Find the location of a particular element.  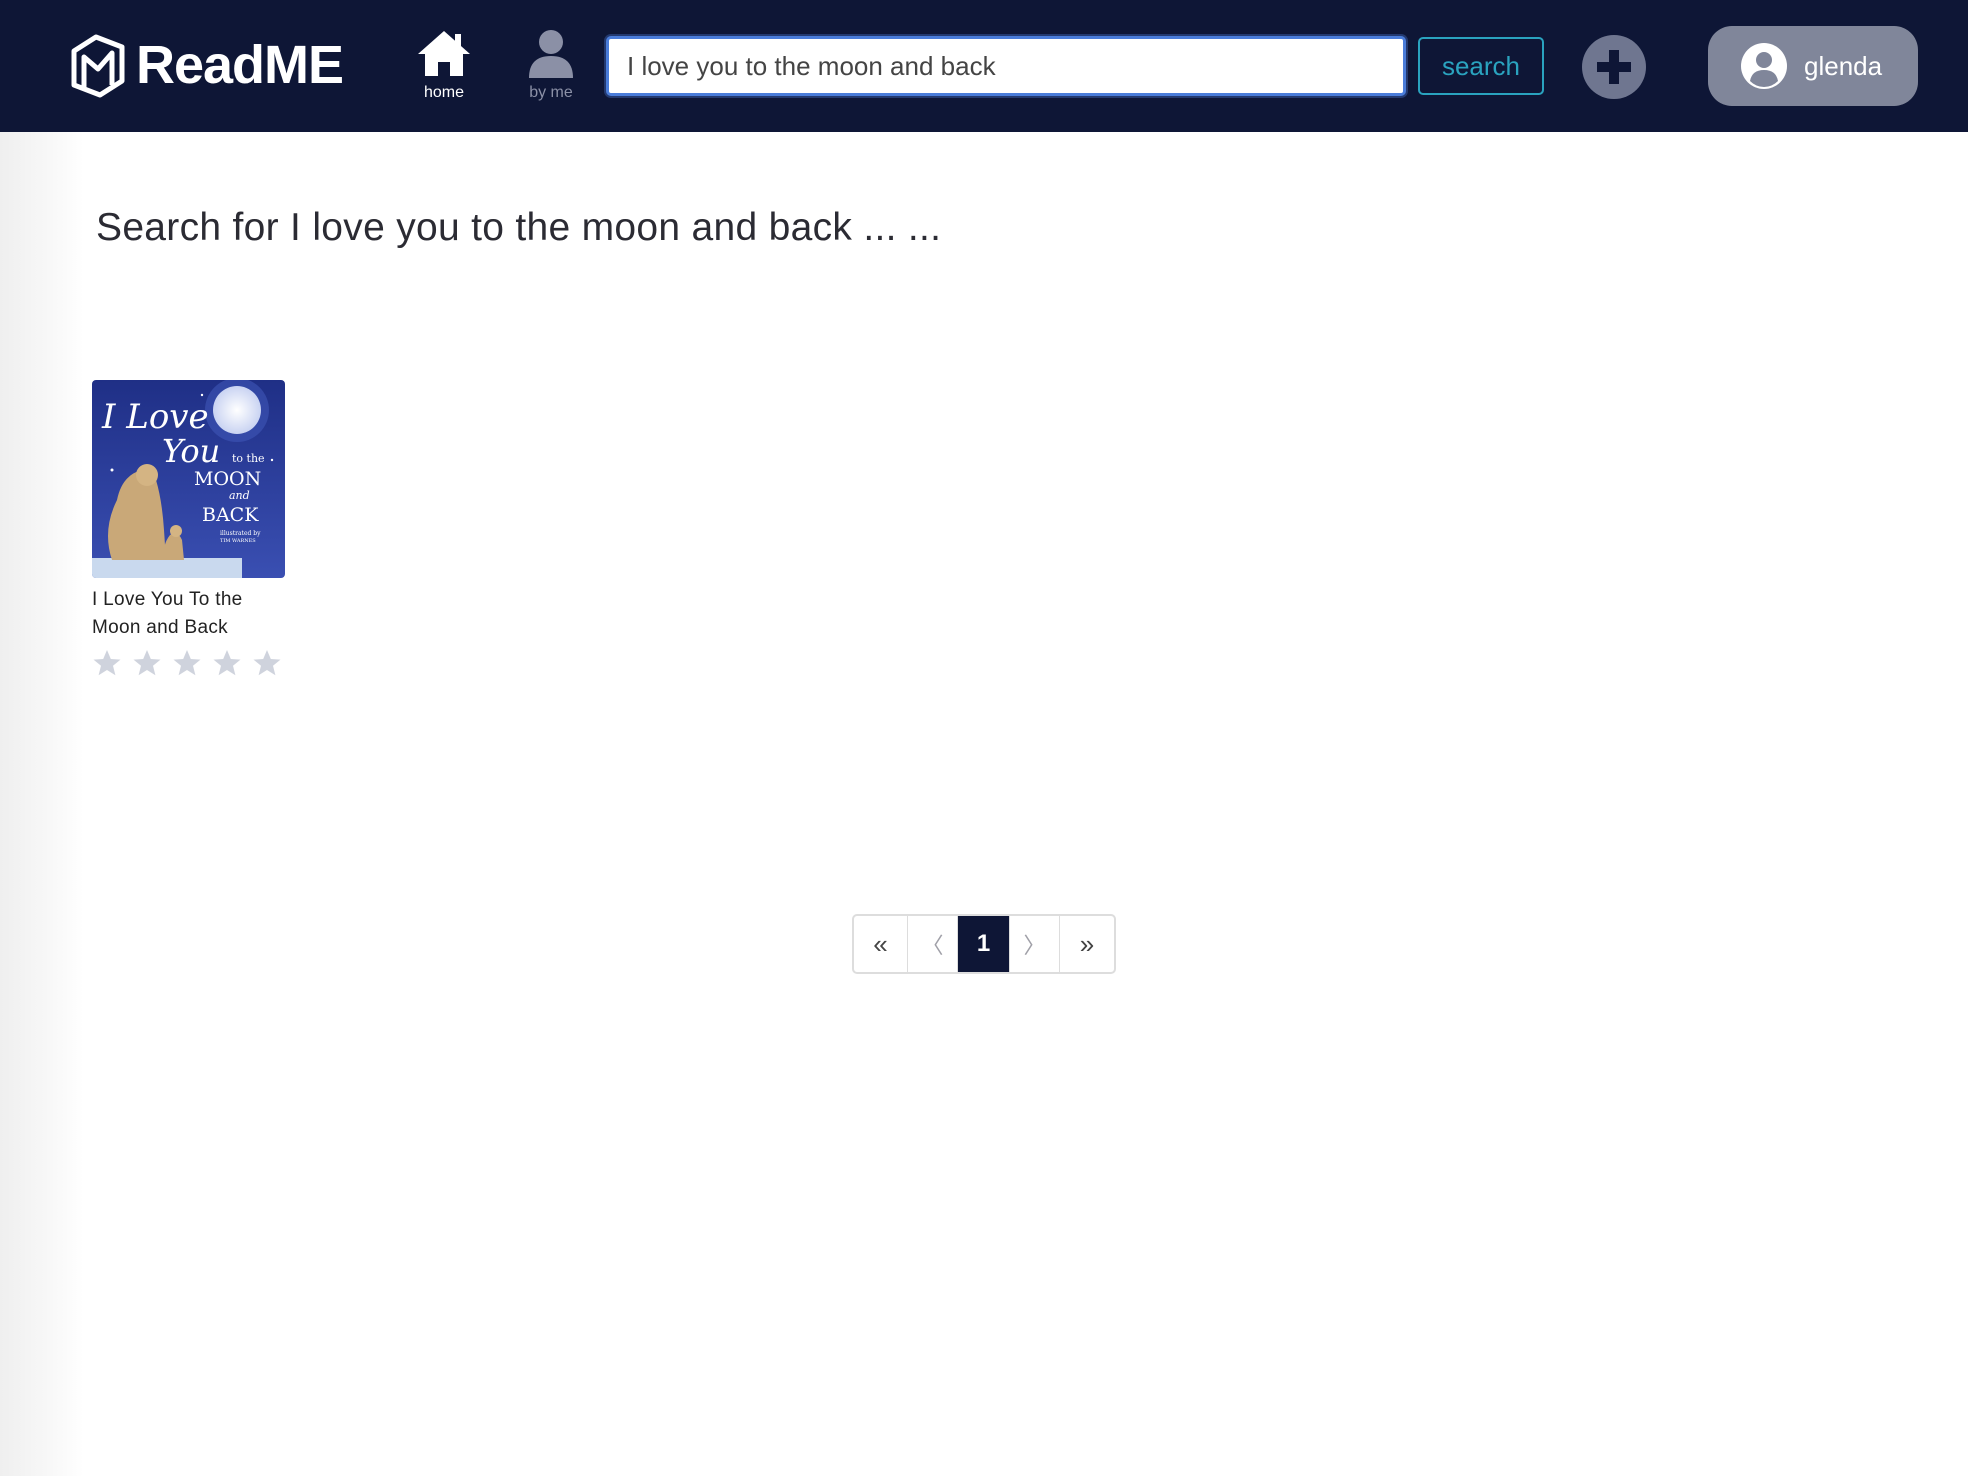

user-menu-button: glenda is located at coordinates (1813, 66).